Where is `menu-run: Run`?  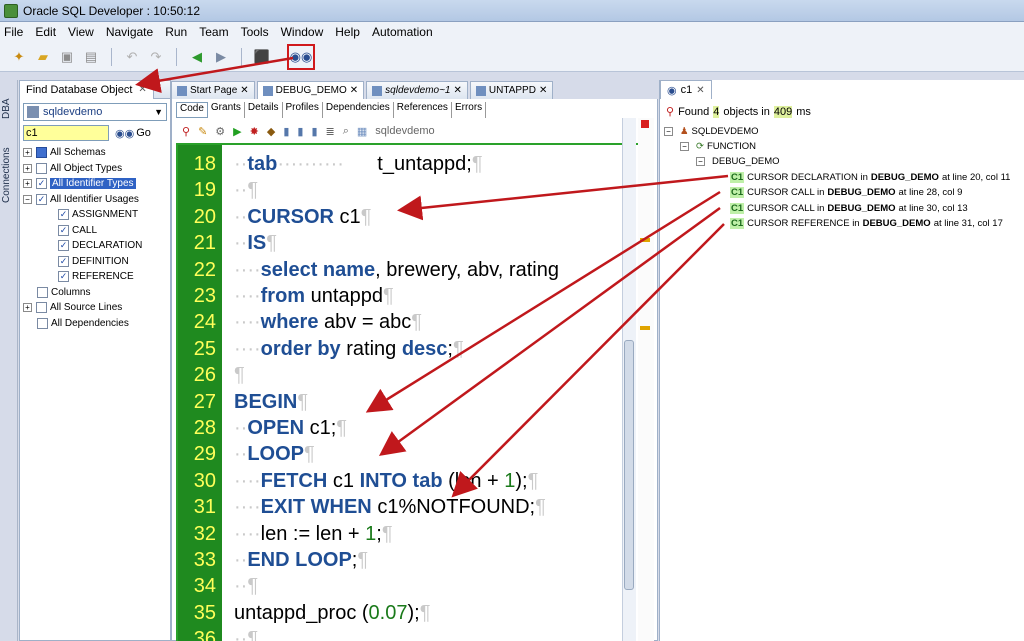 menu-run: Run is located at coordinates (176, 32).